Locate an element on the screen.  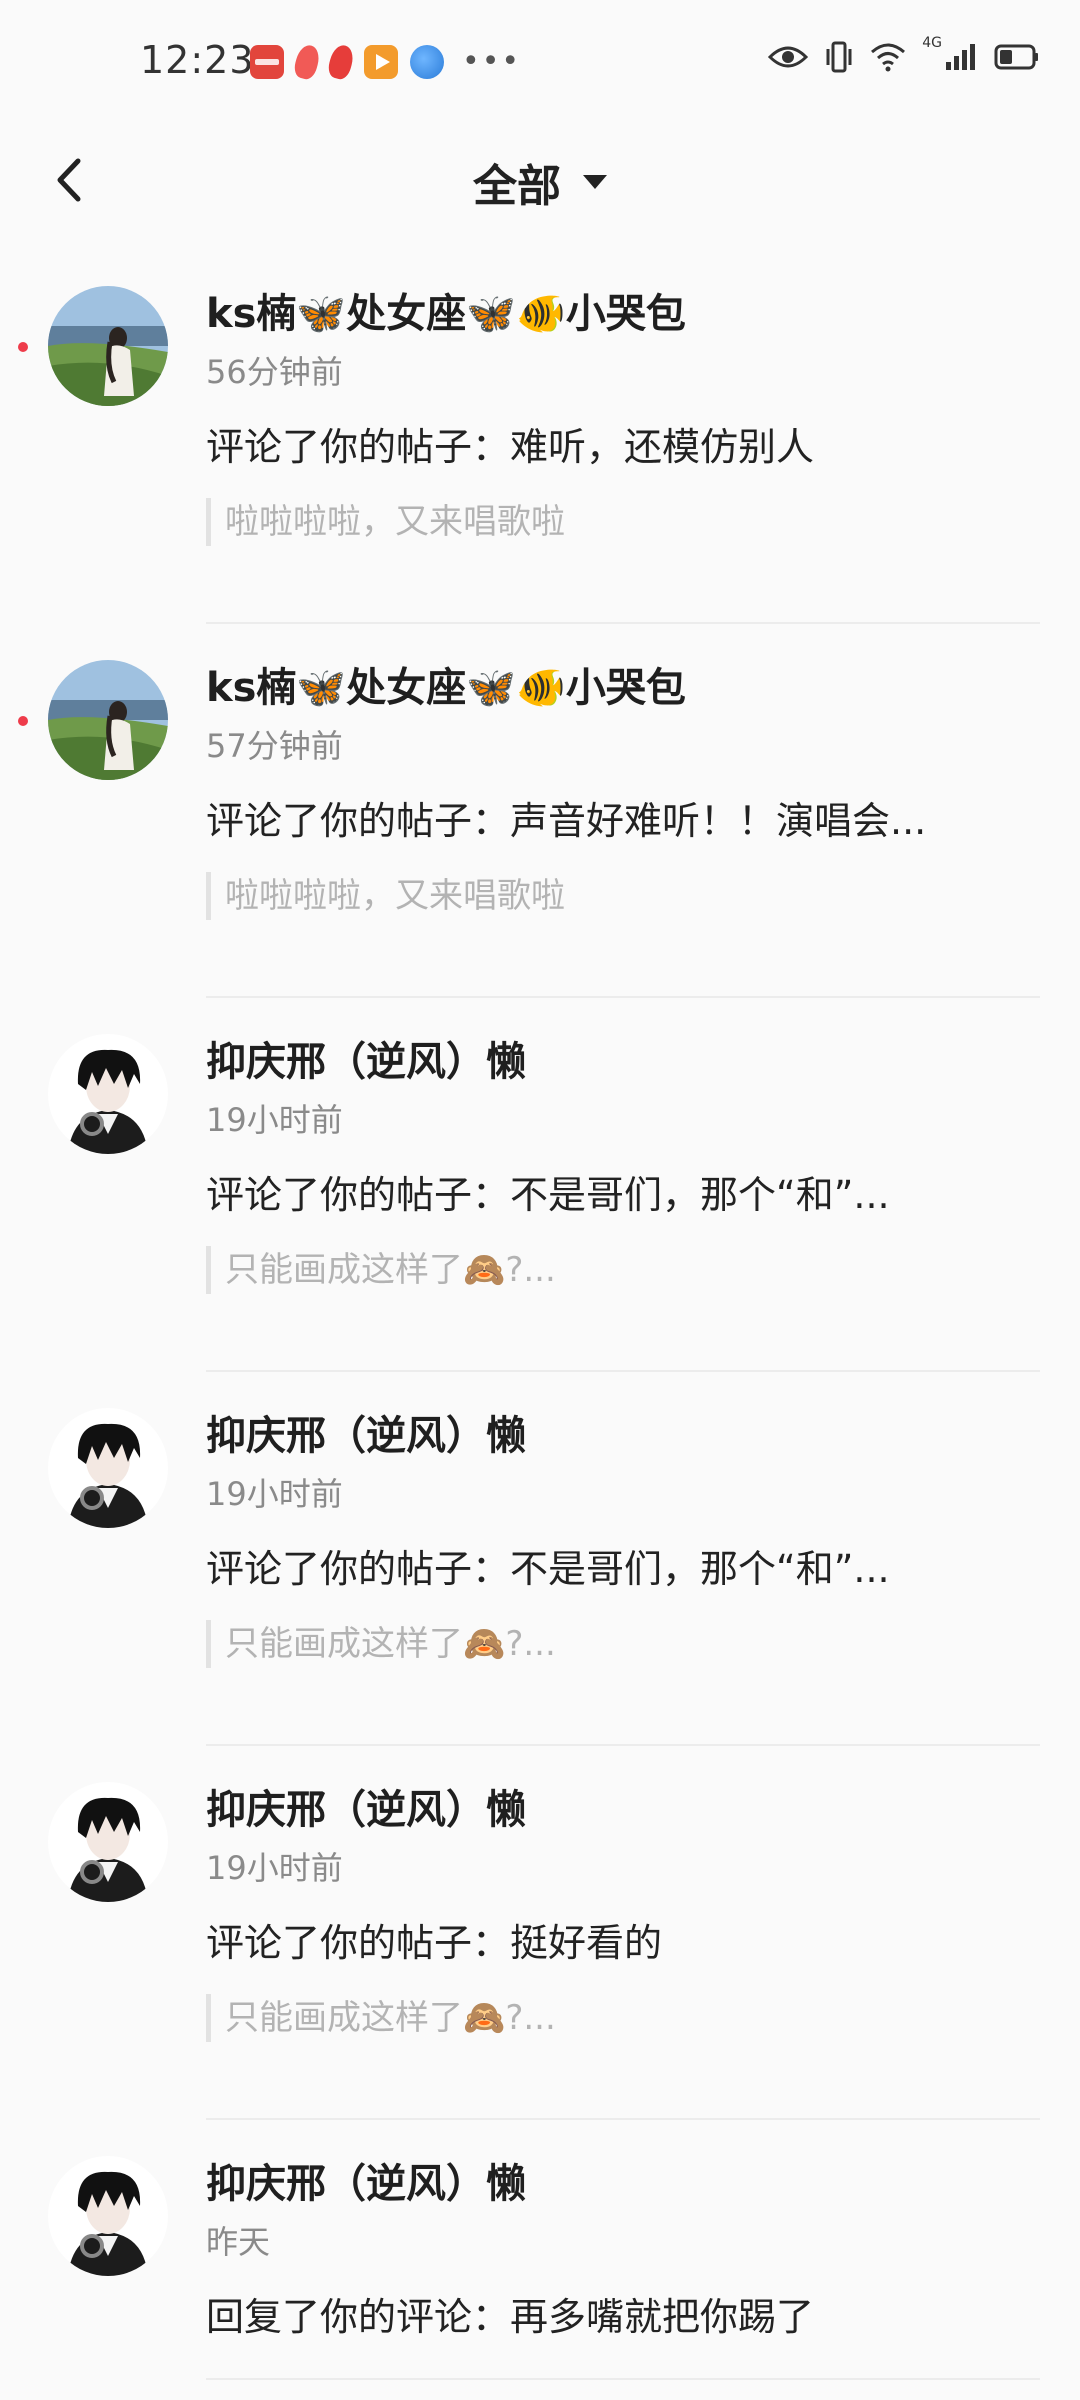
red-app-icon is located at coordinates (307, 61).